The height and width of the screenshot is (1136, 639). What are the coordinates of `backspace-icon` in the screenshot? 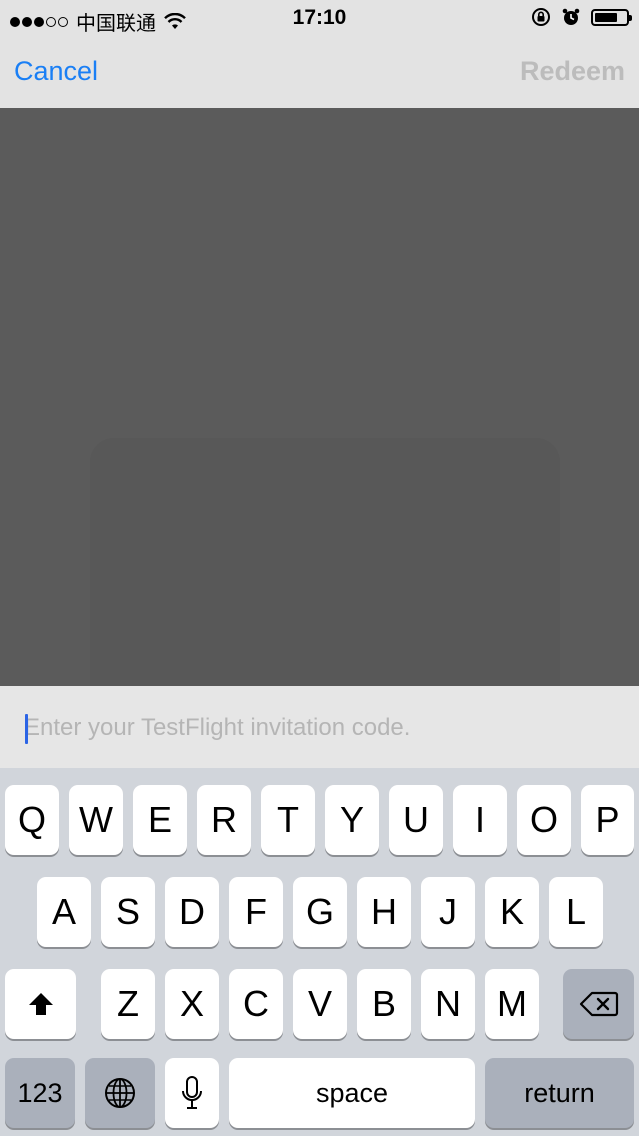 It's located at (598, 1004).